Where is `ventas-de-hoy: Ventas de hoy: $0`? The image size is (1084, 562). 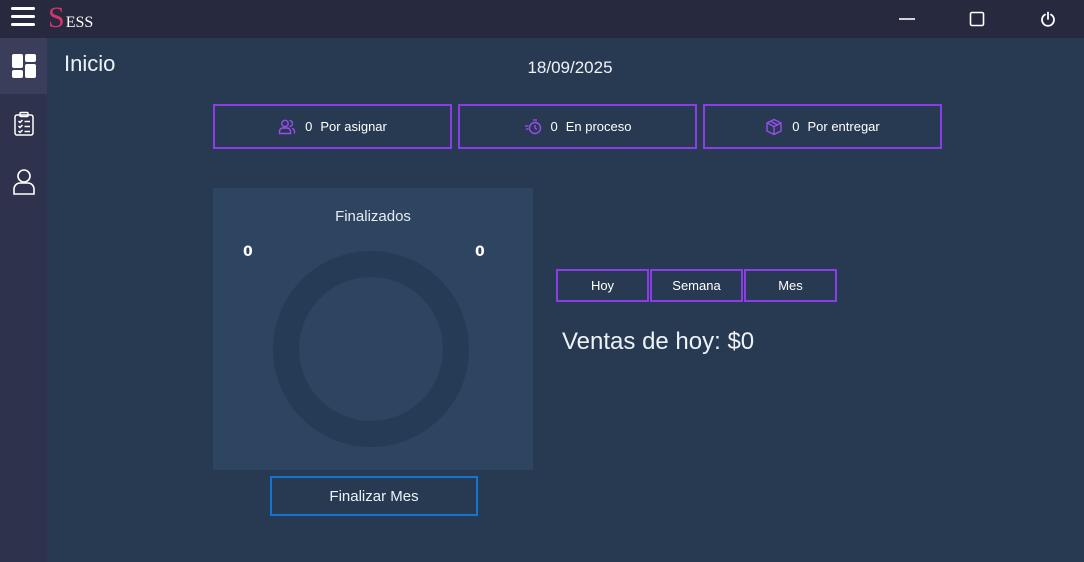 ventas-de-hoy: Ventas de hoy: $0 is located at coordinates (658, 341).